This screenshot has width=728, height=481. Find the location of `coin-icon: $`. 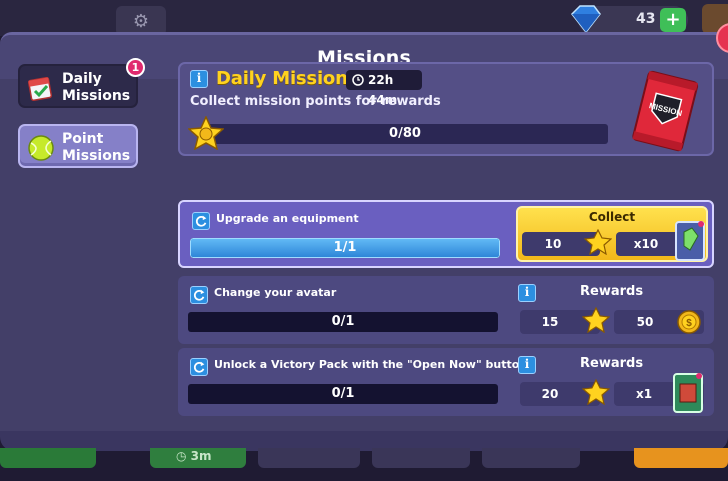

coin-icon: $ is located at coordinates (689, 322).